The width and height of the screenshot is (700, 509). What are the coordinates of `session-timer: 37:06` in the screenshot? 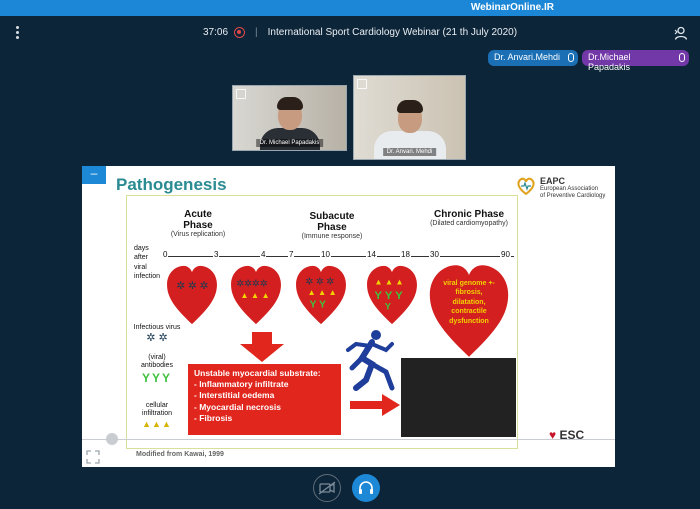 It's located at (216, 32).